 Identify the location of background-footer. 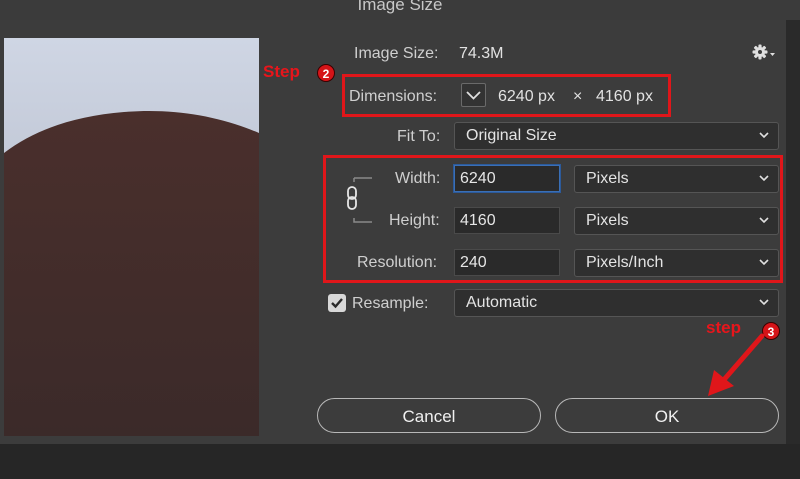
(400, 461).